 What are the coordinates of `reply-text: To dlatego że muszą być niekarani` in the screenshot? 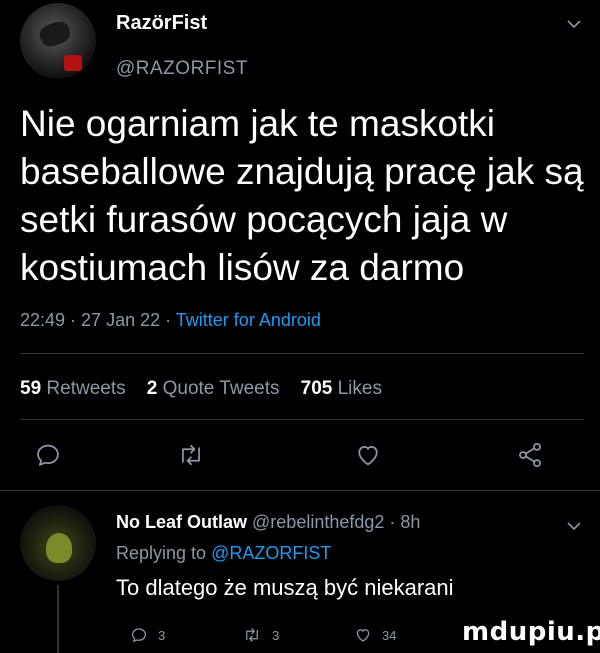 It's located at (285, 587).